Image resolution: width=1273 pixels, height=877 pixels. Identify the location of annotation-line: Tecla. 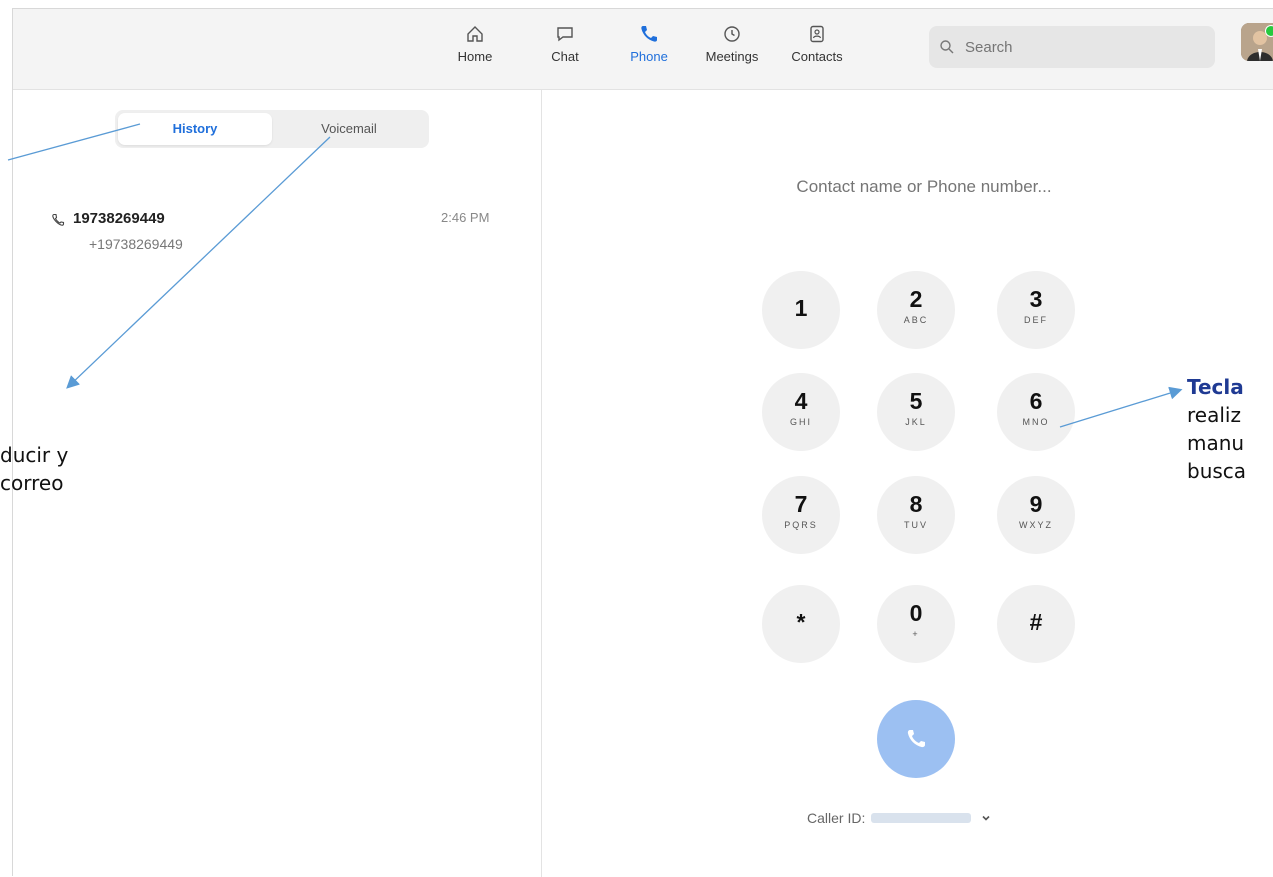
(1215, 387).